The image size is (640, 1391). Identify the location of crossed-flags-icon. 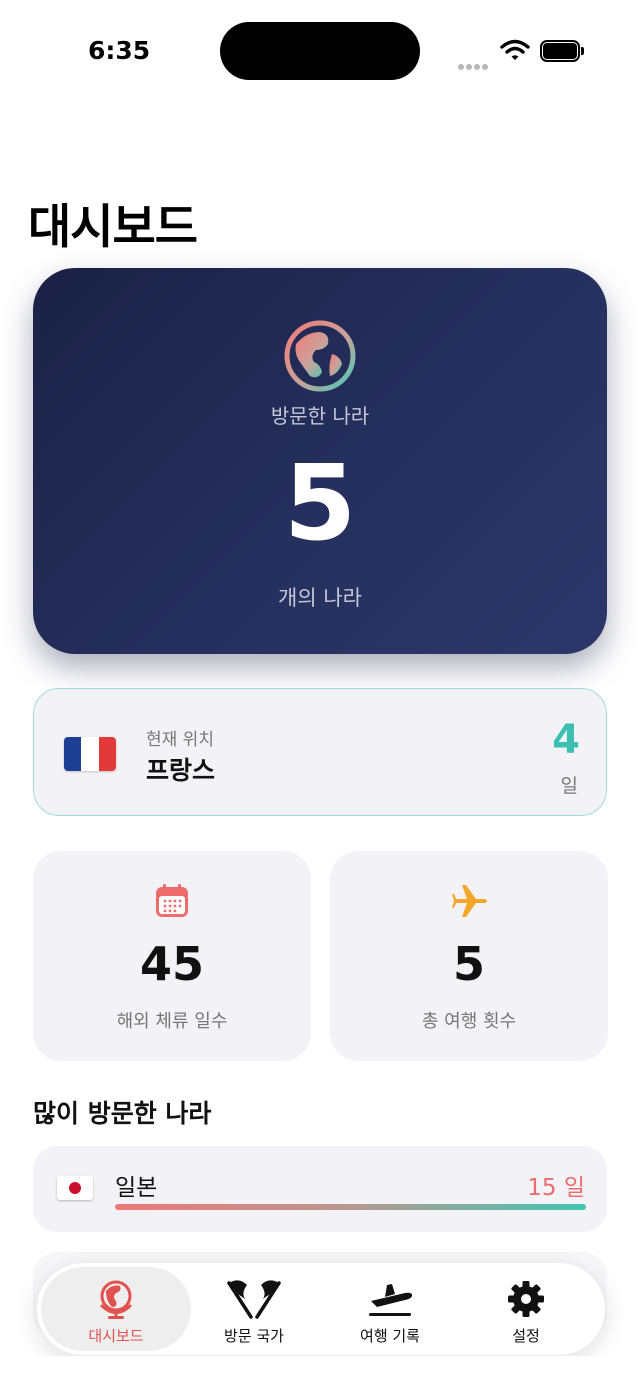
(254, 1299).